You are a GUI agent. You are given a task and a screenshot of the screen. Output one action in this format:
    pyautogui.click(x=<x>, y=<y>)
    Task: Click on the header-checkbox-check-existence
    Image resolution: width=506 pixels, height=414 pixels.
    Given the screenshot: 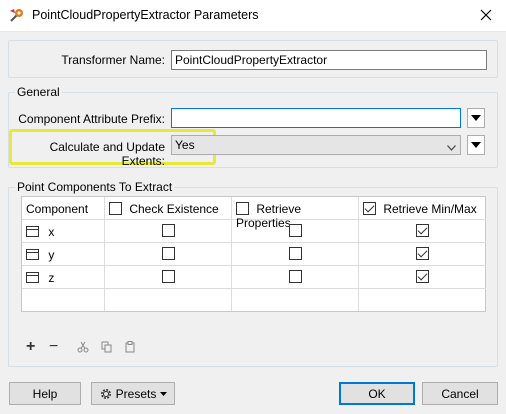 What is the action you would take?
    pyautogui.click(x=115, y=208)
    